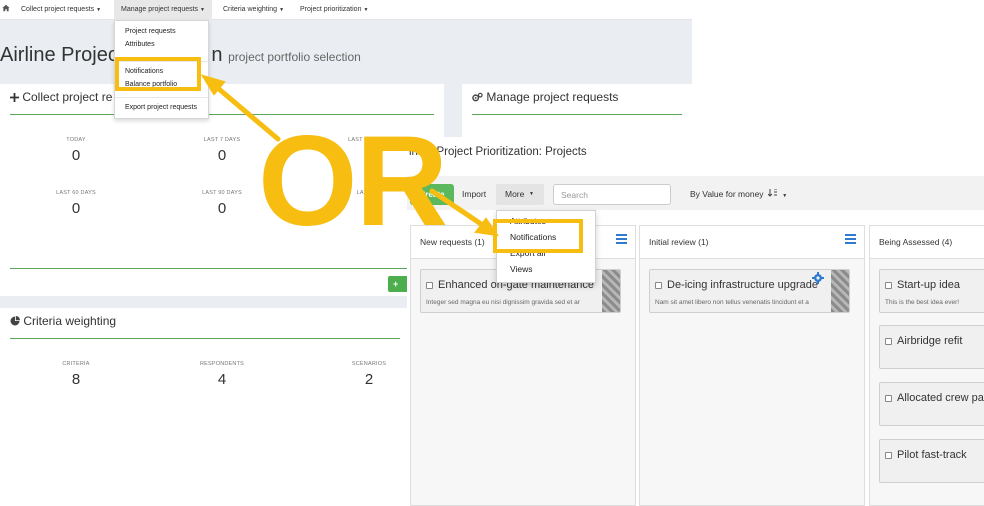 The height and width of the screenshot is (506, 984). Describe the element at coordinates (818, 278) in the screenshot. I see `gear-icon` at that location.